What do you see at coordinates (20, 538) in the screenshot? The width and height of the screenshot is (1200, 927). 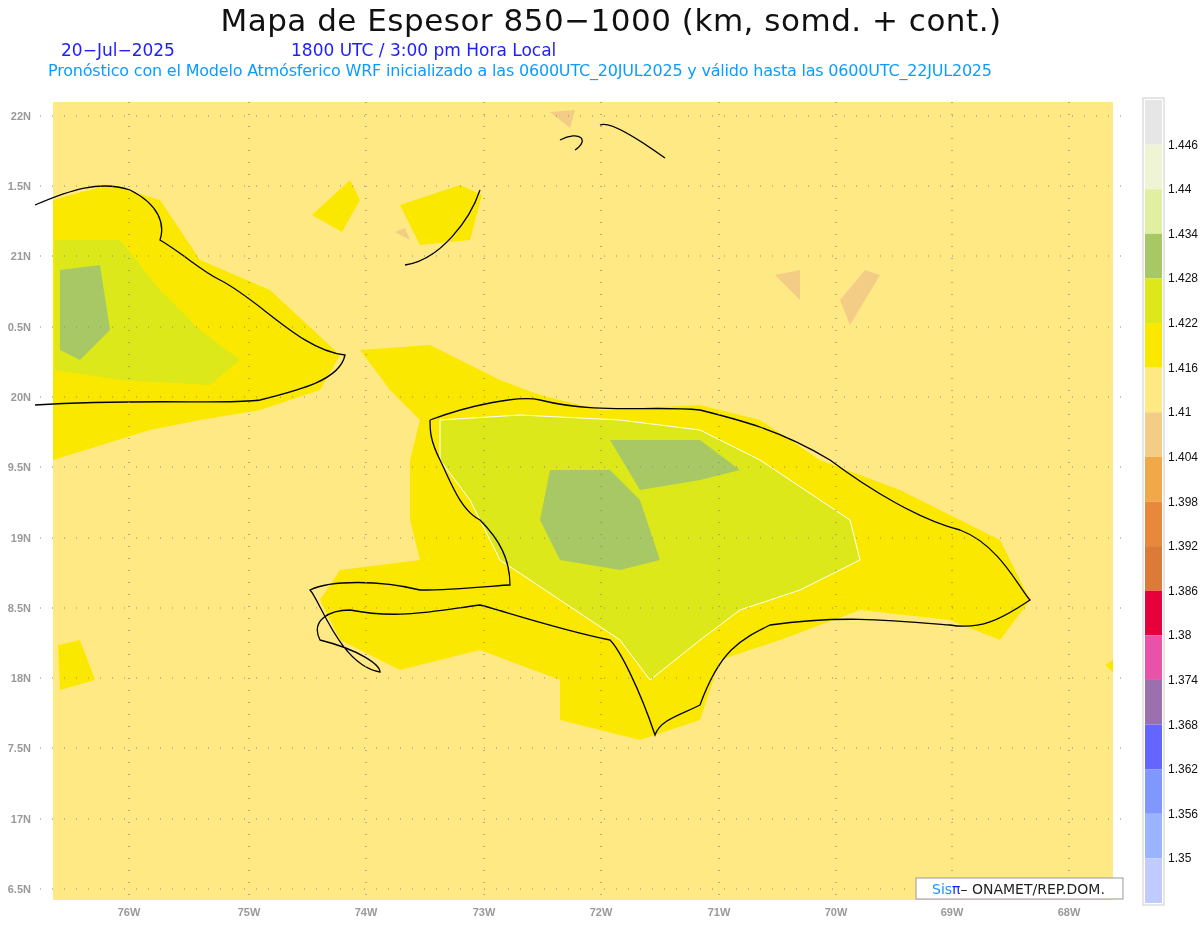 I see `latitude-label: 19N` at bounding box center [20, 538].